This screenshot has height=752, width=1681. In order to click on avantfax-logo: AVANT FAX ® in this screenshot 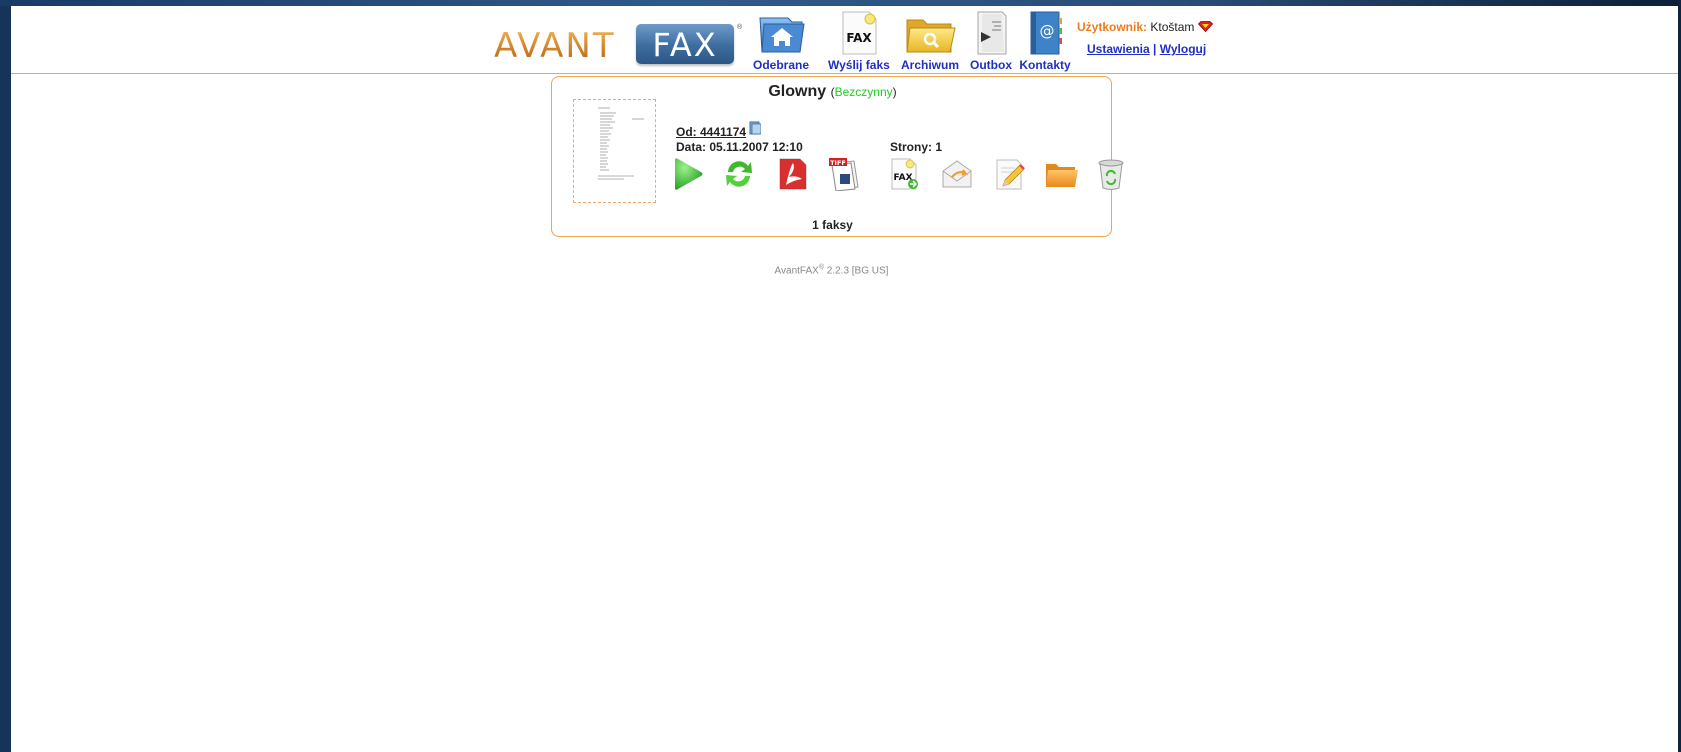, I will do `click(620, 43)`.